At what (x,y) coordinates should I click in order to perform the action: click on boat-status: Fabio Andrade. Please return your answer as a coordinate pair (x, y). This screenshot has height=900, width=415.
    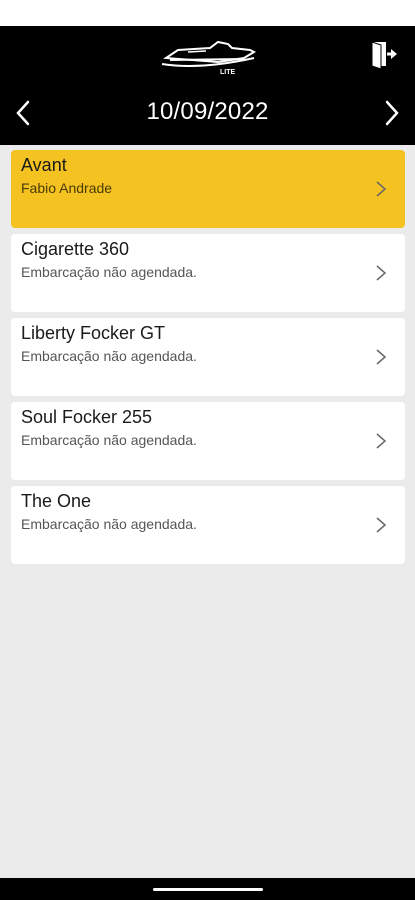
    Looking at the image, I should click on (67, 188).